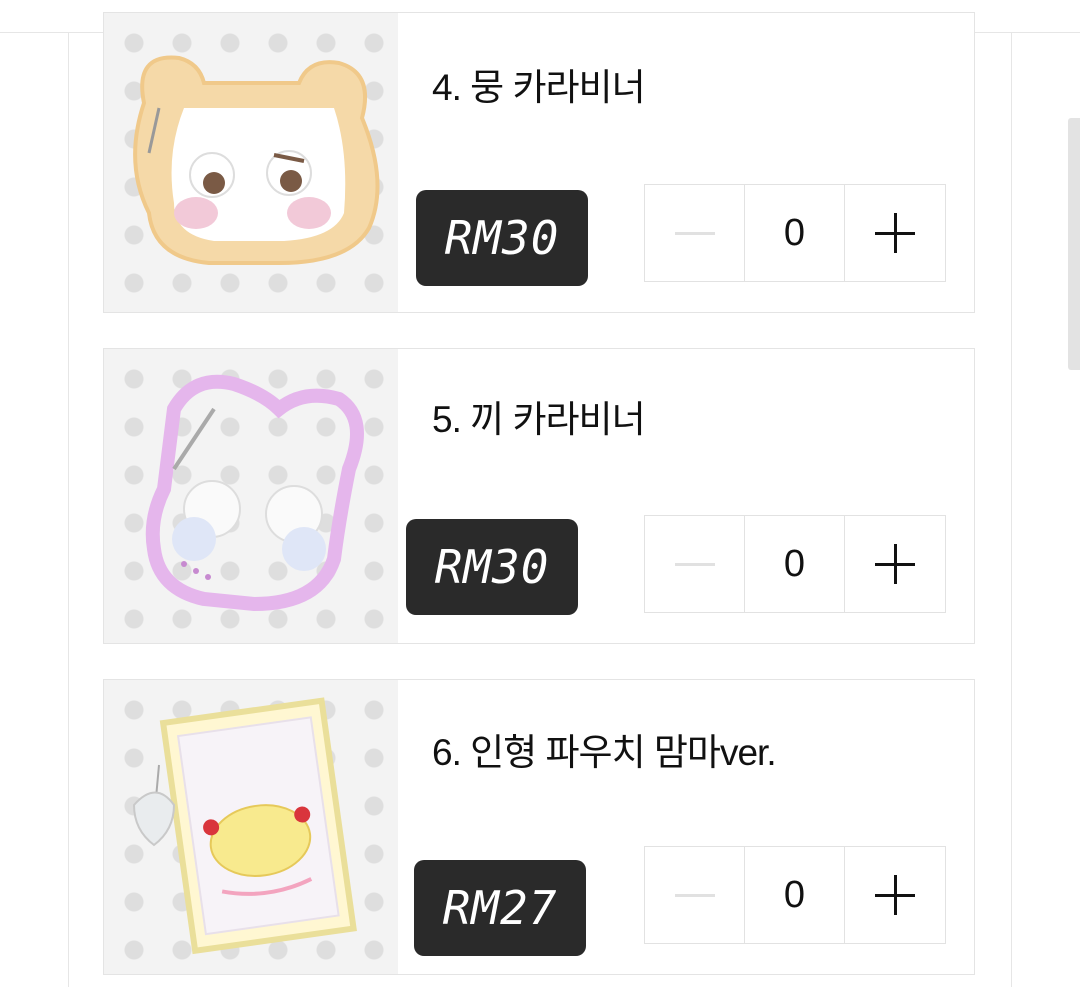 This screenshot has height=987, width=1080. What do you see at coordinates (604, 752) in the screenshot?
I see `product-title: 6. 인형 파우치 맘마ver.` at bounding box center [604, 752].